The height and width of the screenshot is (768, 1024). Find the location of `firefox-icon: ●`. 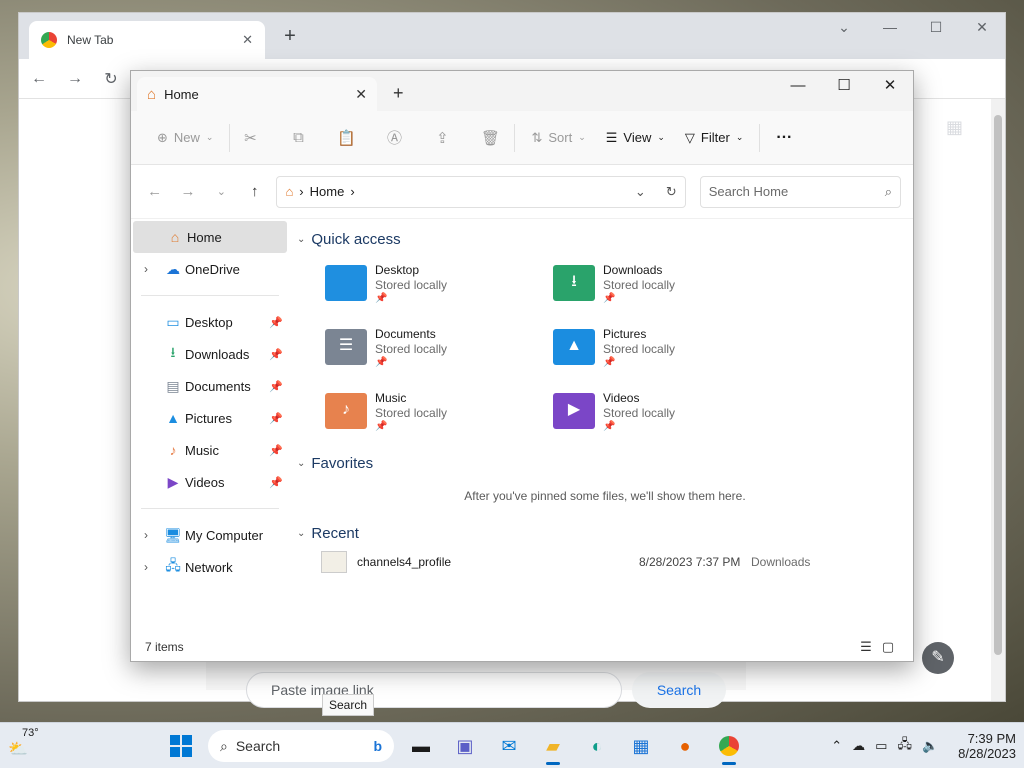

firefox-icon: ● is located at coordinates (685, 746).